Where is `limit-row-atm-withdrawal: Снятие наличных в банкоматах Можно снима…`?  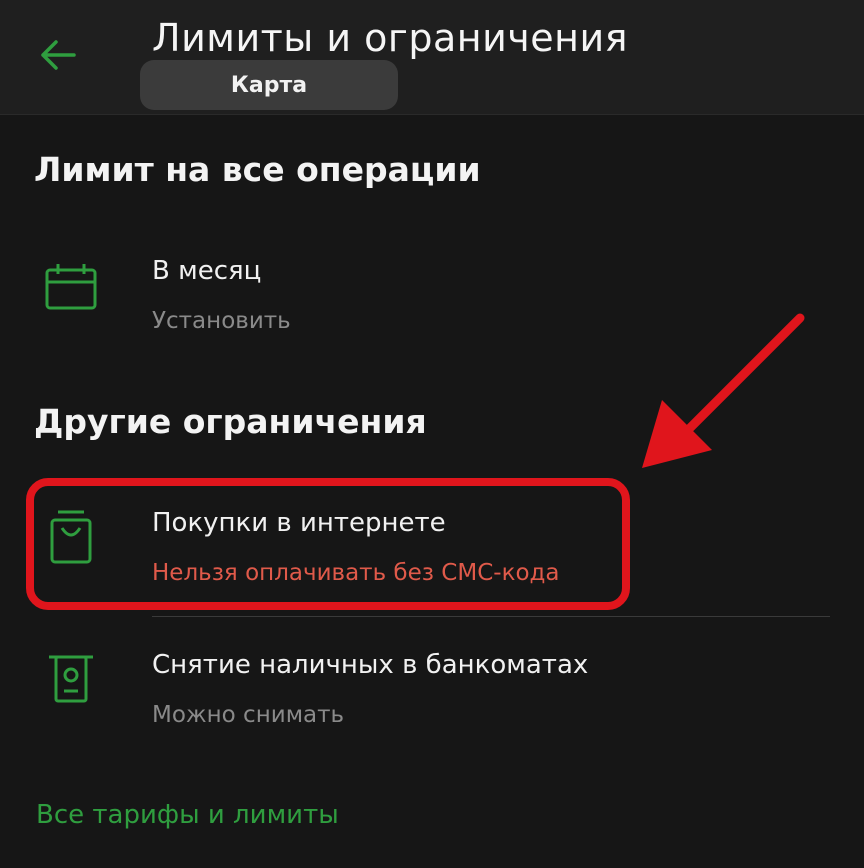 limit-row-atm-withdrawal: Снятие наличных в банкоматах Можно снима… is located at coordinates (432, 690).